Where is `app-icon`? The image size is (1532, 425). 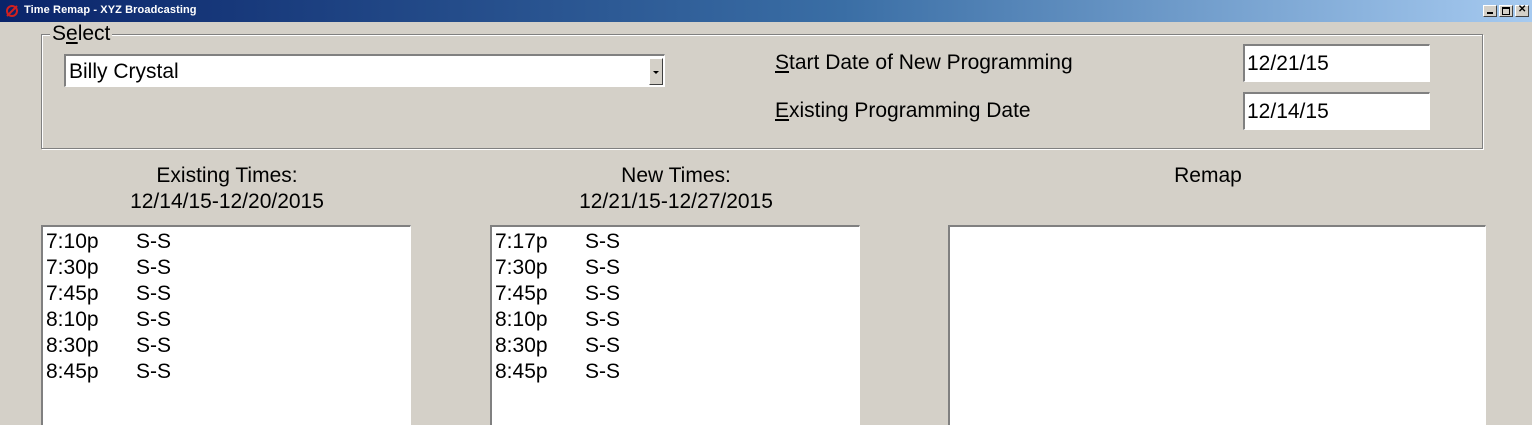
app-icon is located at coordinates (12, 11).